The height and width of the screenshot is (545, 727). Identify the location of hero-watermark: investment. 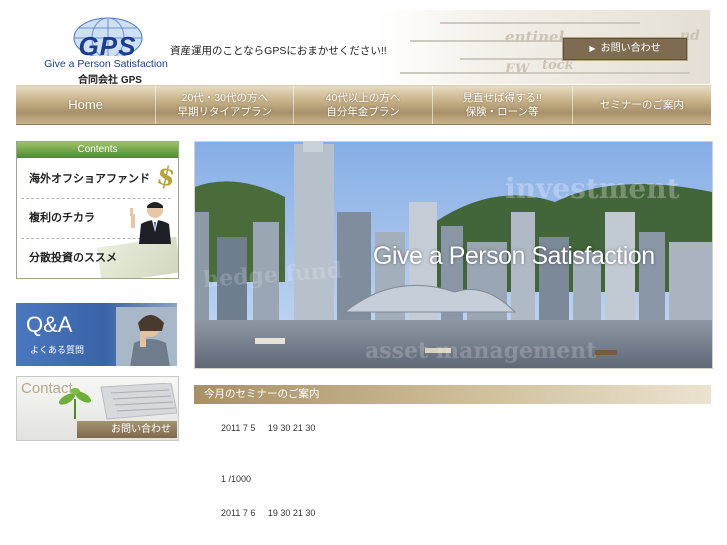
(592, 188).